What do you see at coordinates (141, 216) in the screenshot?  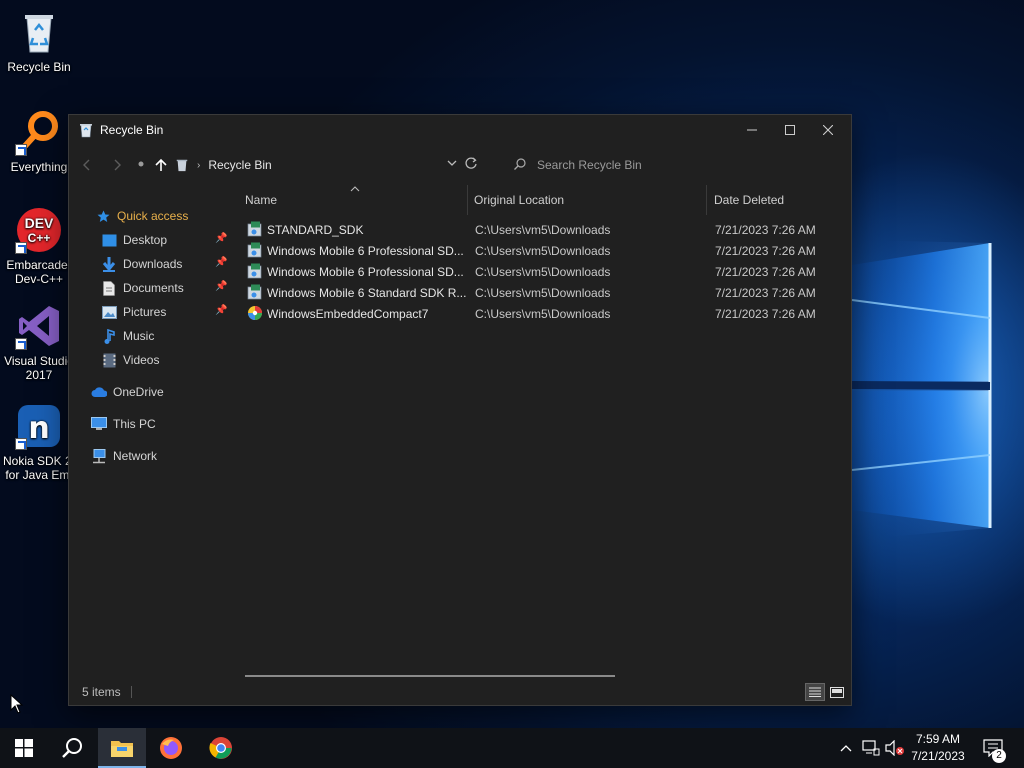 I see `sidebar-item-quick-access: Quick access` at bounding box center [141, 216].